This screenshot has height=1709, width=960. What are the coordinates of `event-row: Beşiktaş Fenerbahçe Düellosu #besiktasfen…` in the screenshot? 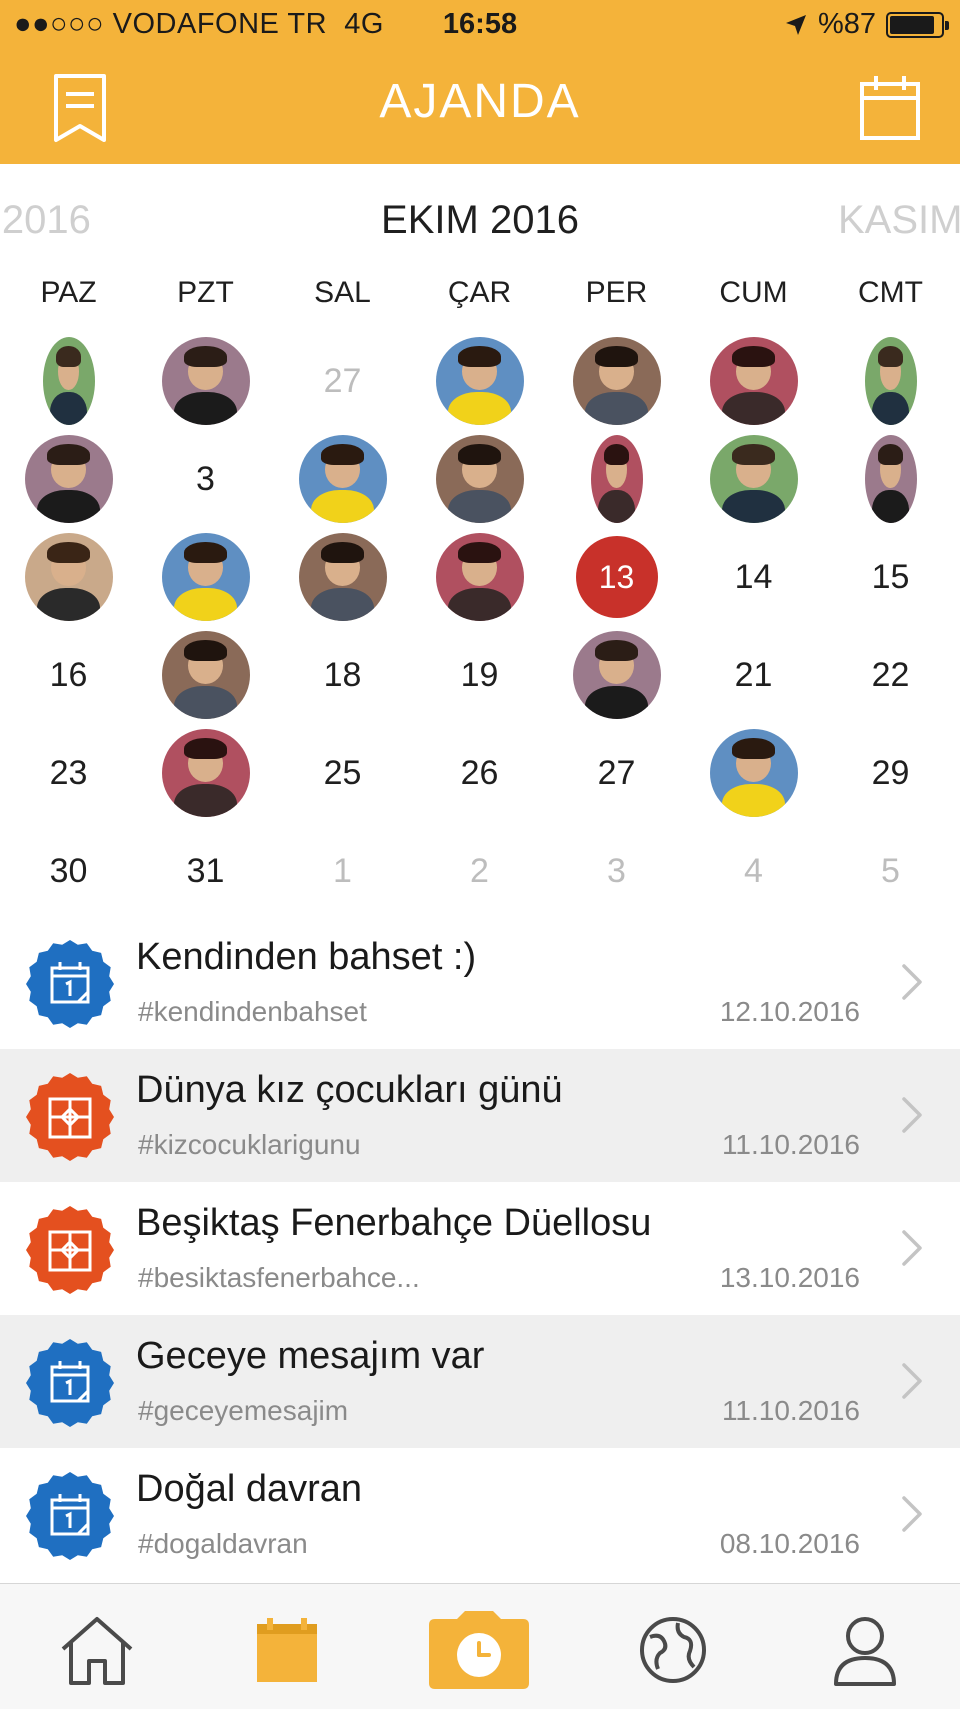 It's located at (480, 1248).